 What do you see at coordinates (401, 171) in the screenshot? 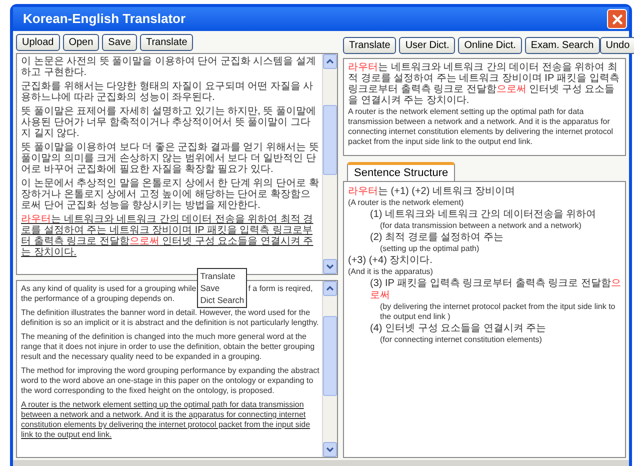
I see `sentence-structure-tab: Sentence Structure` at bounding box center [401, 171].